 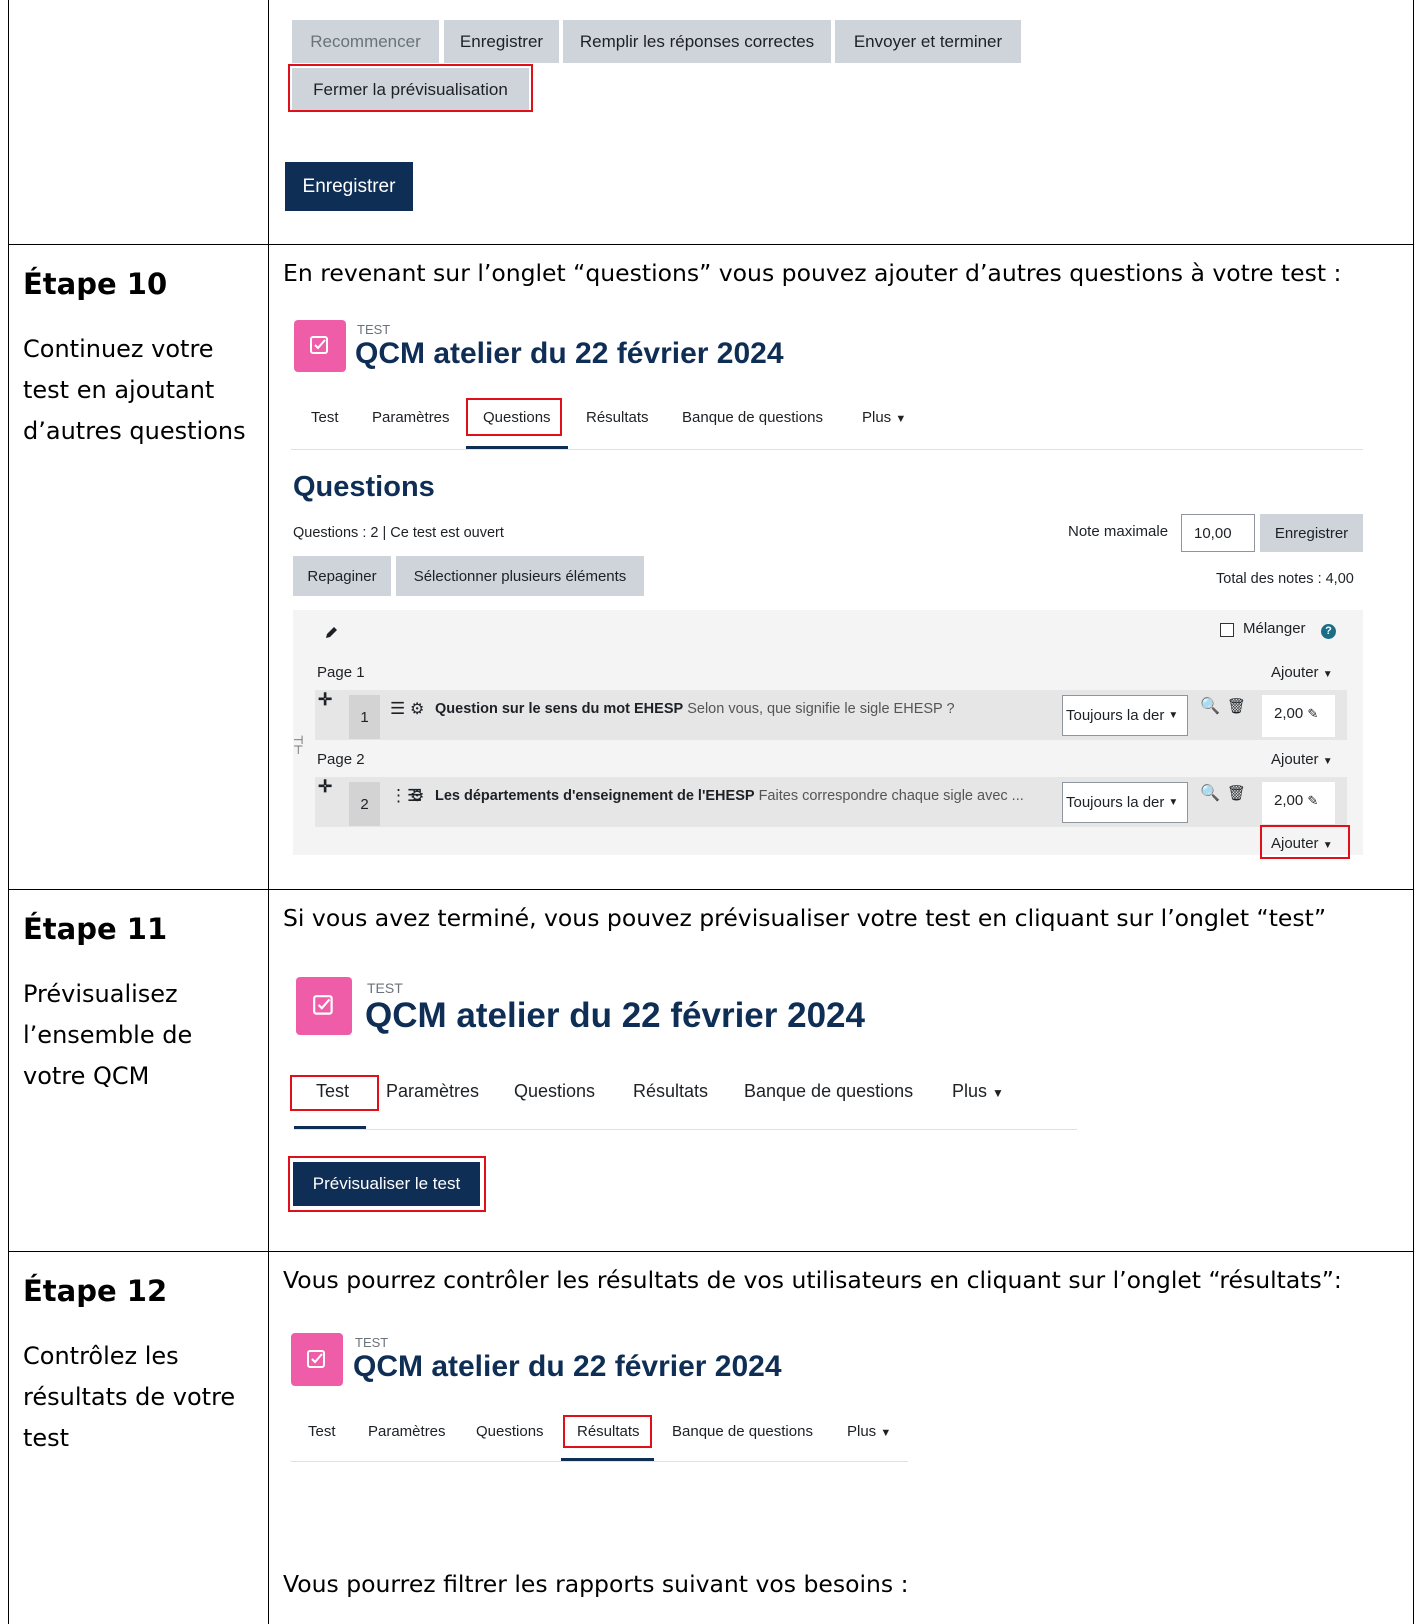 I want to click on highlight-add-button, so click(x=1305, y=842).